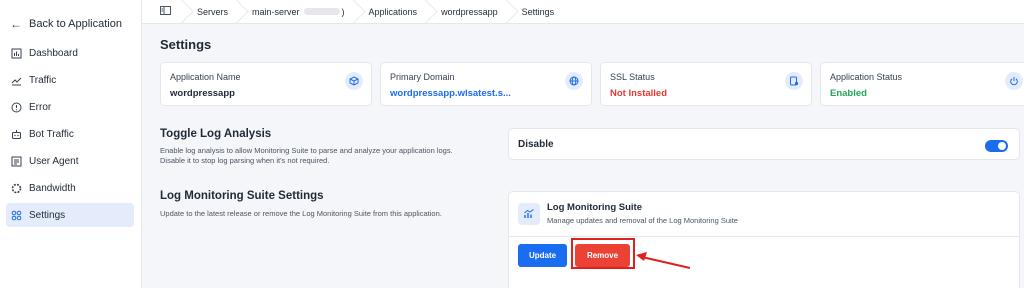 The image size is (1024, 288). What do you see at coordinates (70, 107) in the screenshot?
I see `sidebar-item-error: Error` at bounding box center [70, 107].